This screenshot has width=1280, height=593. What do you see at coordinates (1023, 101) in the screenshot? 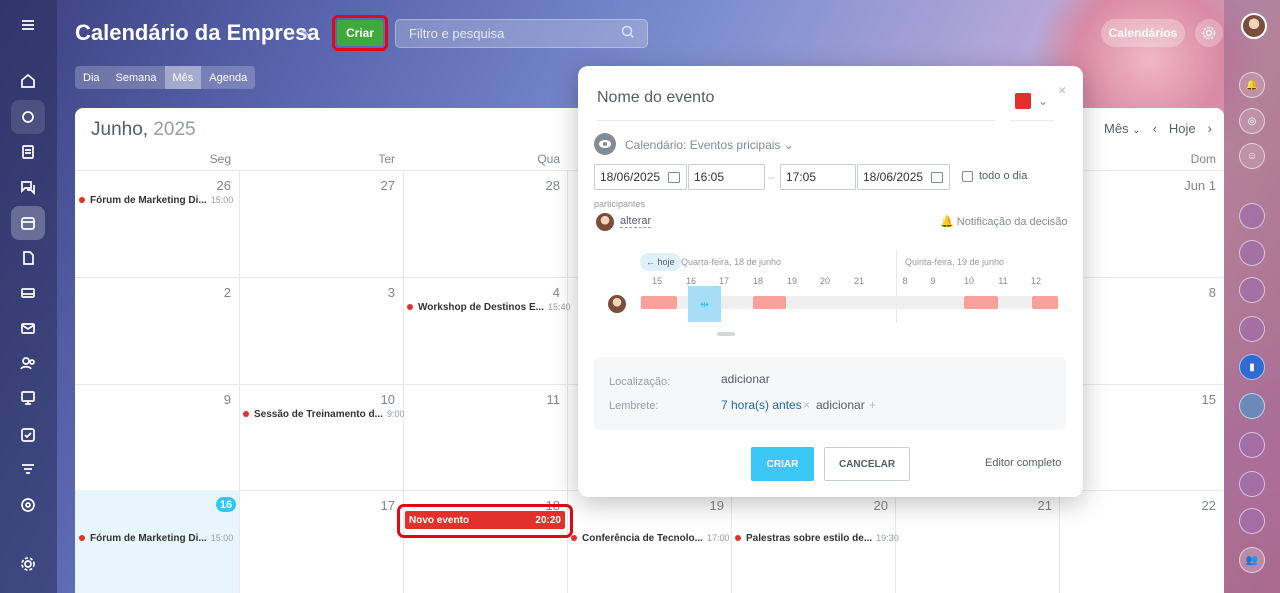
I see `event-color-swatch` at bounding box center [1023, 101].